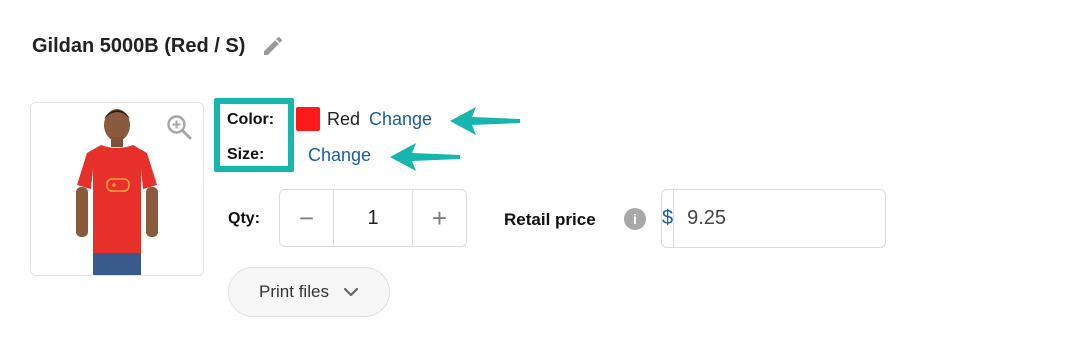 The height and width of the screenshot is (342, 1070). I want to click on currency-symbol: $, so click(668, 218).